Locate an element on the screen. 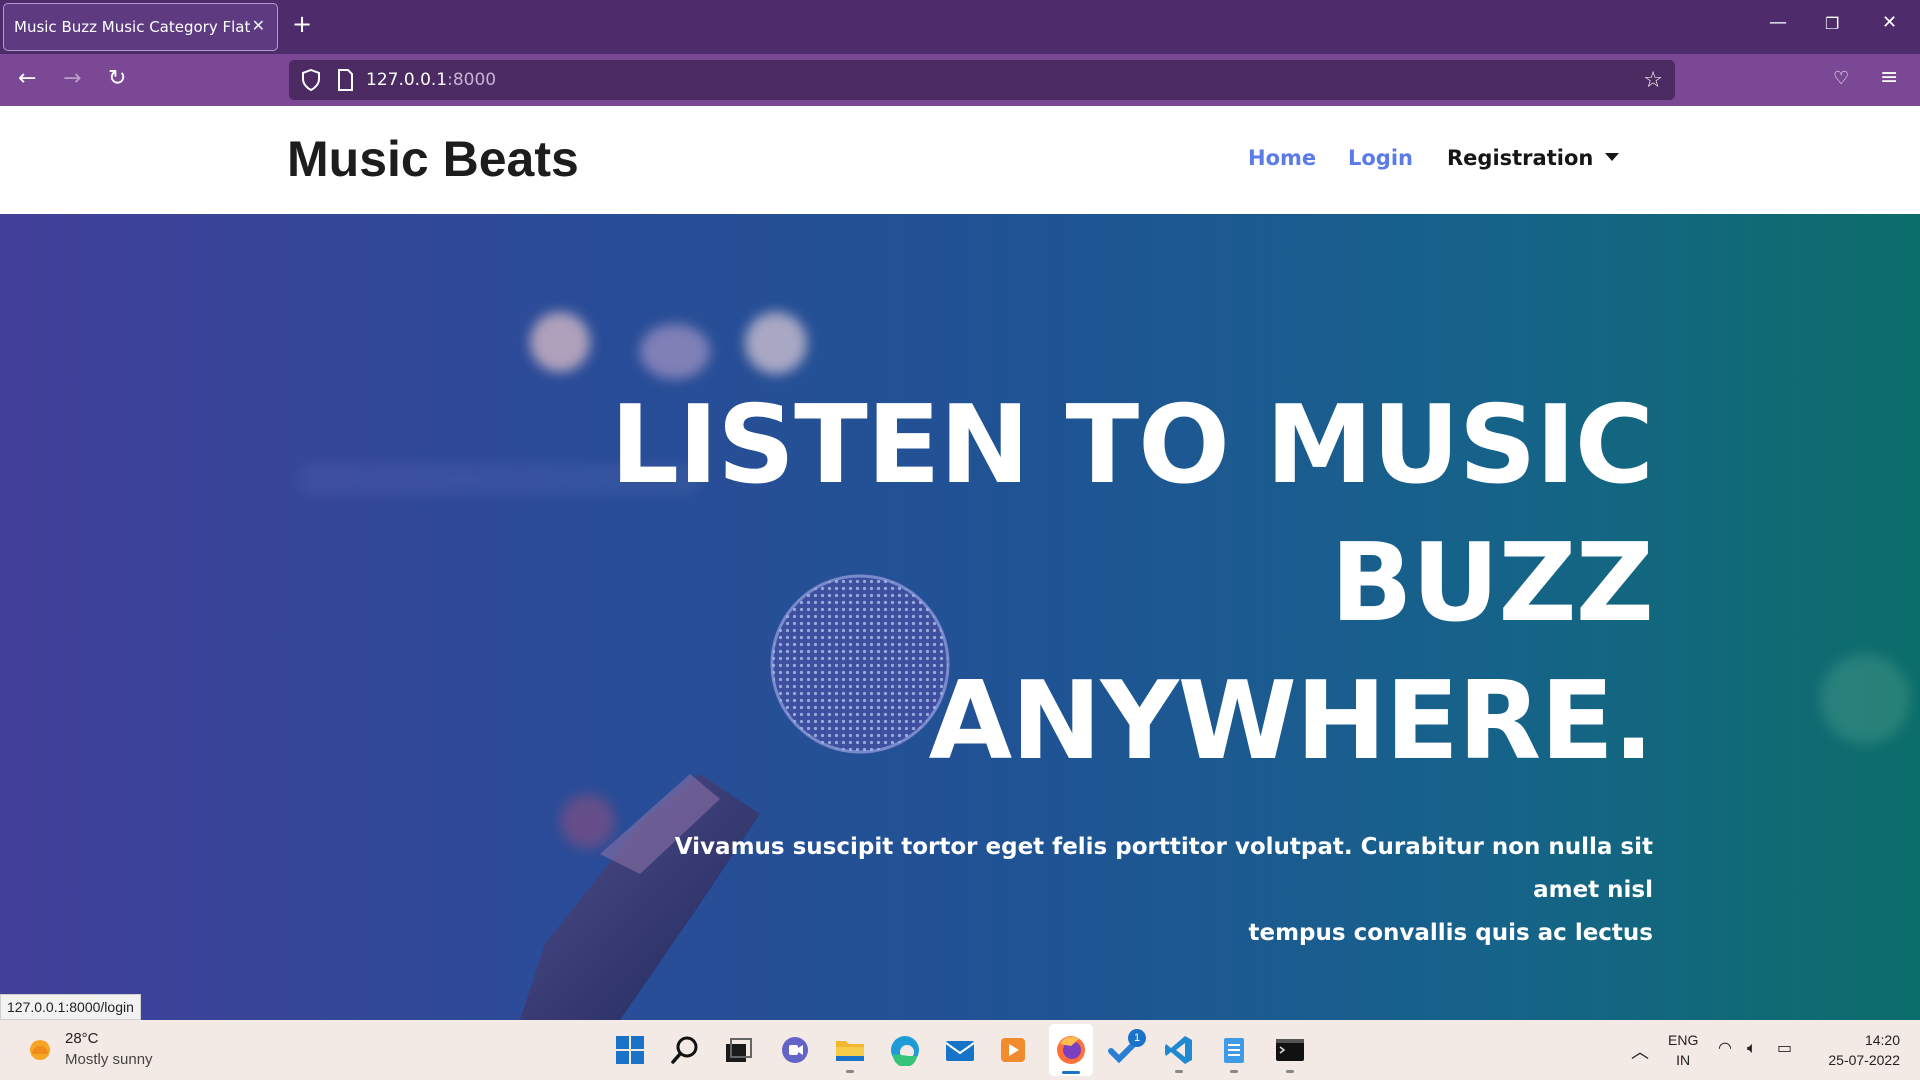 Image resolution: width=1920 pixels, height=1080 pixels. url-text: 127.0.0.1:8000 is located at coordinates (431, 80).